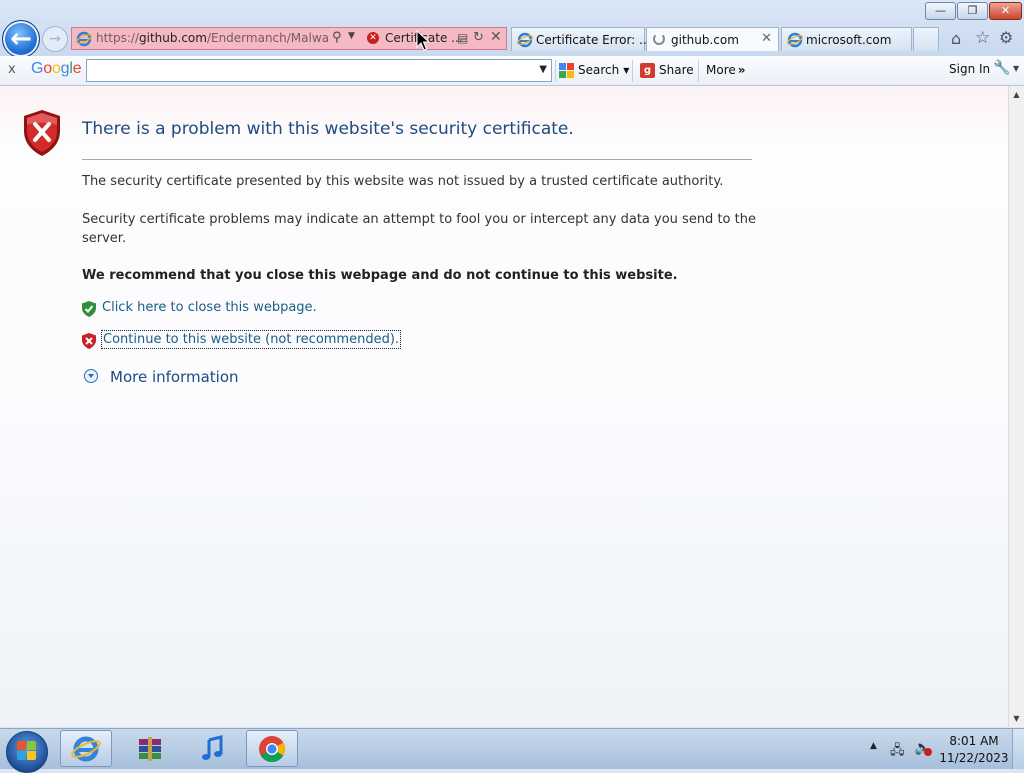 The image size is (1024, 773). I want to click on itunes-music-note-icon, so click(212, 747).